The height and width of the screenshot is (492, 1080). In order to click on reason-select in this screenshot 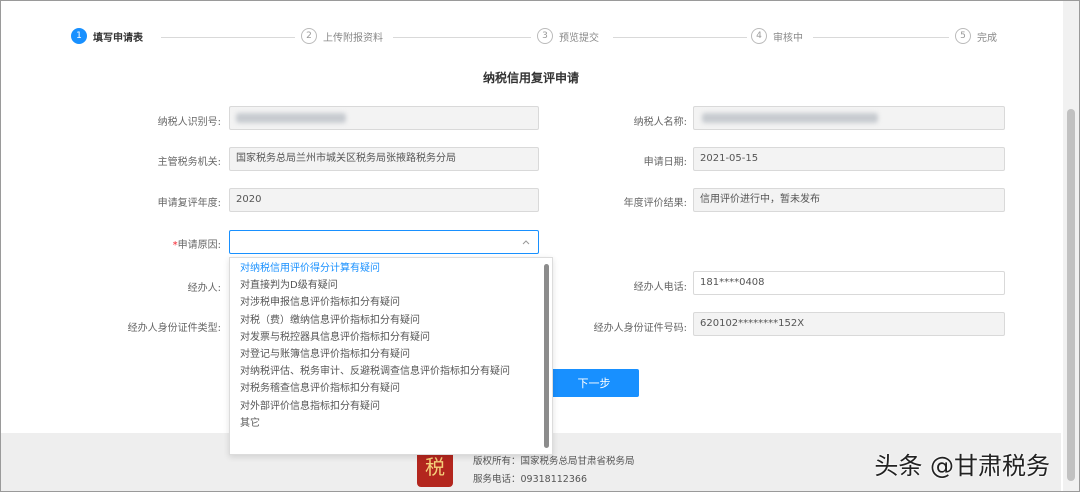, I will do `click(384, 242)`.